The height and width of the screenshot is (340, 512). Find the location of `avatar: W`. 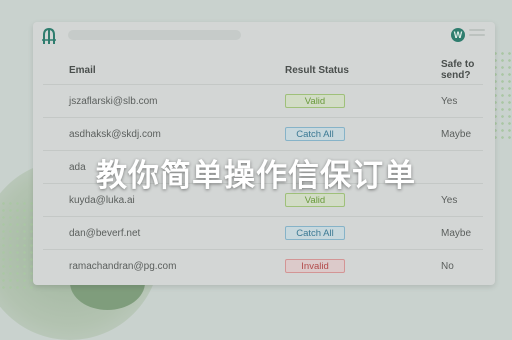

avatar: W is located at coordinates (458, 35).